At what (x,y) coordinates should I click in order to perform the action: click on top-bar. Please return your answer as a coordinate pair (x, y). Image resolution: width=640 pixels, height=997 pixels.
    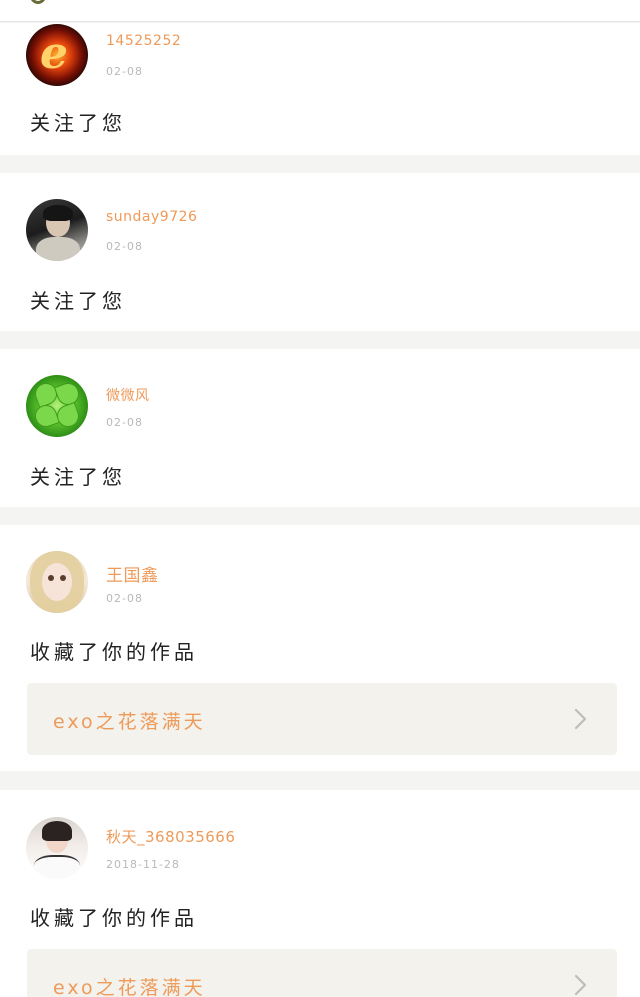
    Looking at the image, I should click on (320, 11).